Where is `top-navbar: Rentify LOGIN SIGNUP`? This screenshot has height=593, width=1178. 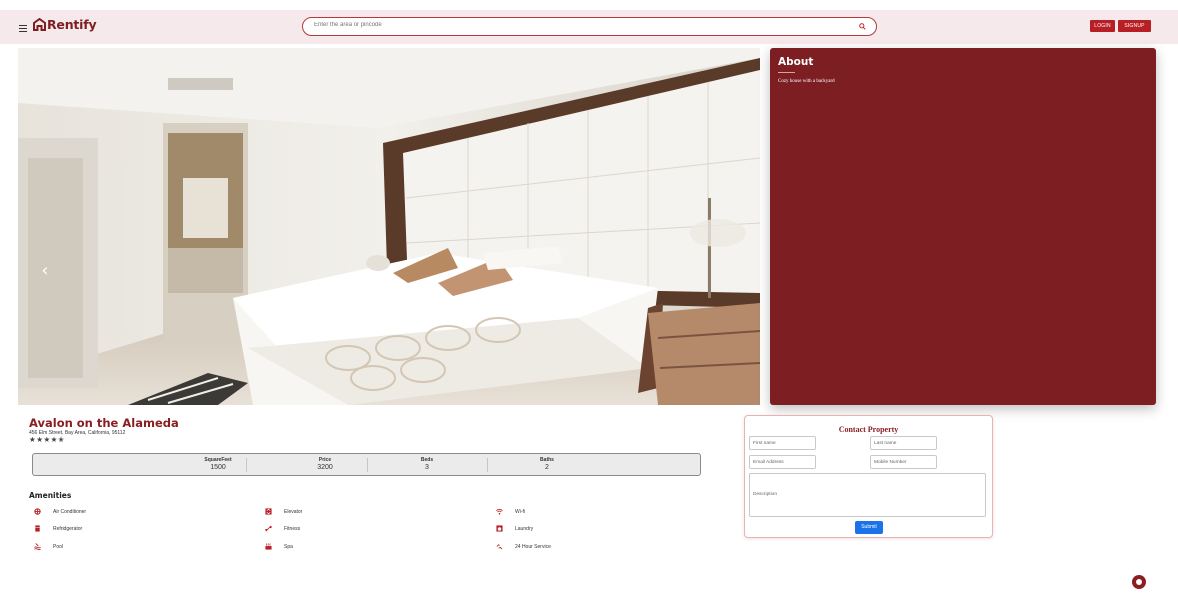 top-navbar: Rentify LOGIN SIGNUP is located at coordinates (589, 27).